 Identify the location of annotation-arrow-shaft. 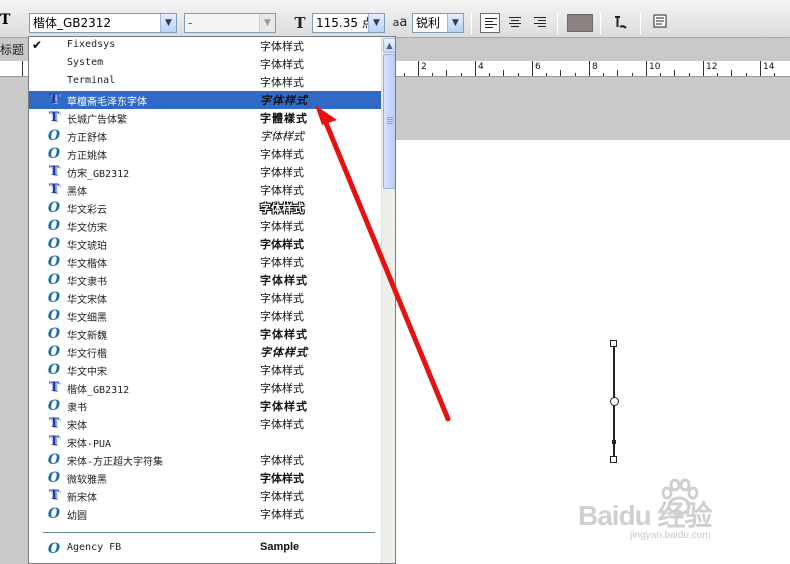
(386, 268).